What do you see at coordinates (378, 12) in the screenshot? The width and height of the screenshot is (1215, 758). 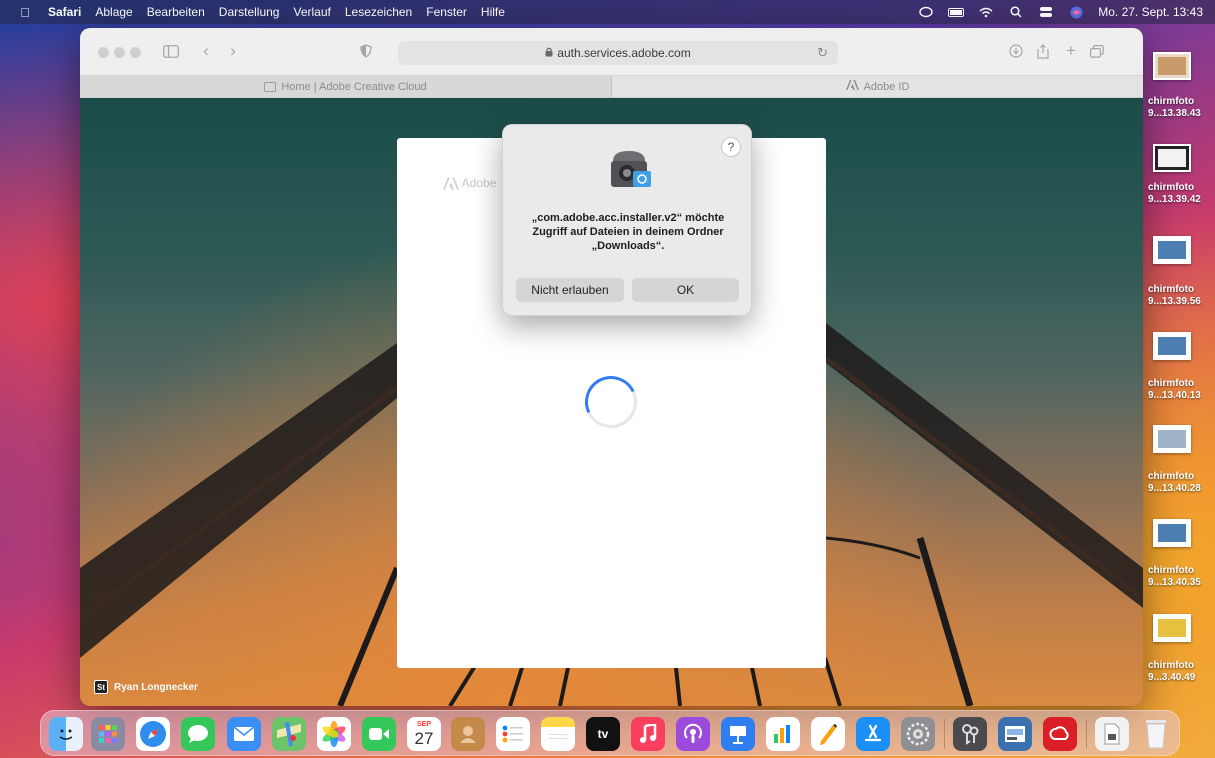 I see `menu-lesezeichen: Lesezeichen` at bounding box center [378, 12].